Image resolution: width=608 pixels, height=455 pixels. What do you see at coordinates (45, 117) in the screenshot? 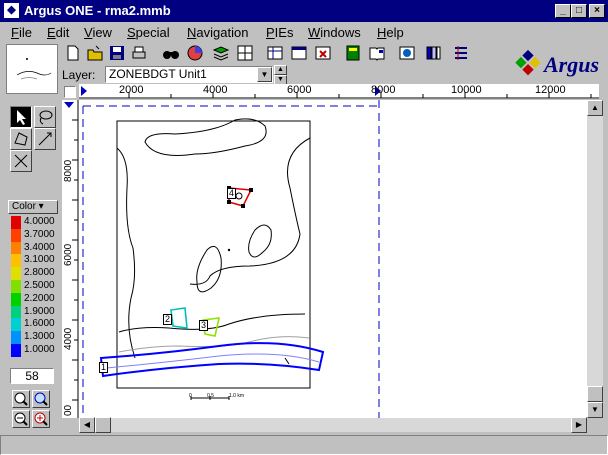
I see `lasso-tool-icon` at bounding box center [45, 117].